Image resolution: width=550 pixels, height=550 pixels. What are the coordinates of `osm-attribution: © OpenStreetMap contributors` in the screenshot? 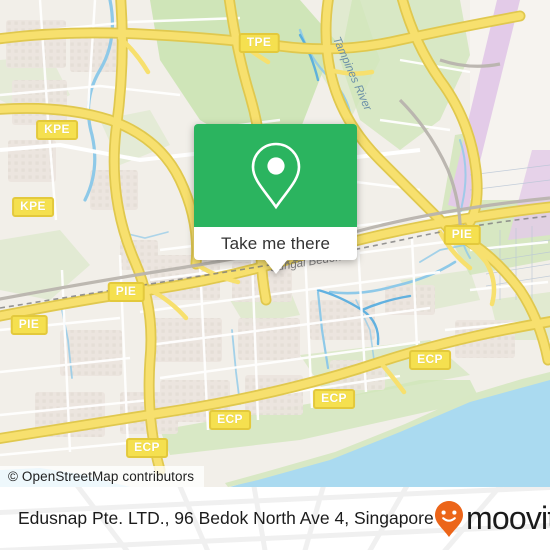 It's located at (102, 476).